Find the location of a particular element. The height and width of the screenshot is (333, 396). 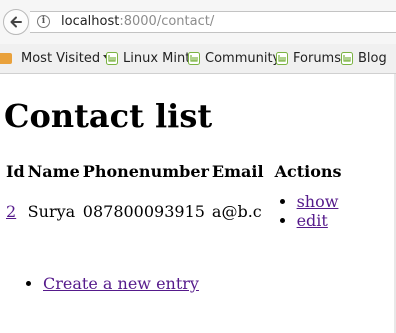

bookmark-label: Linux Mint is located at coordinates (157, 58).